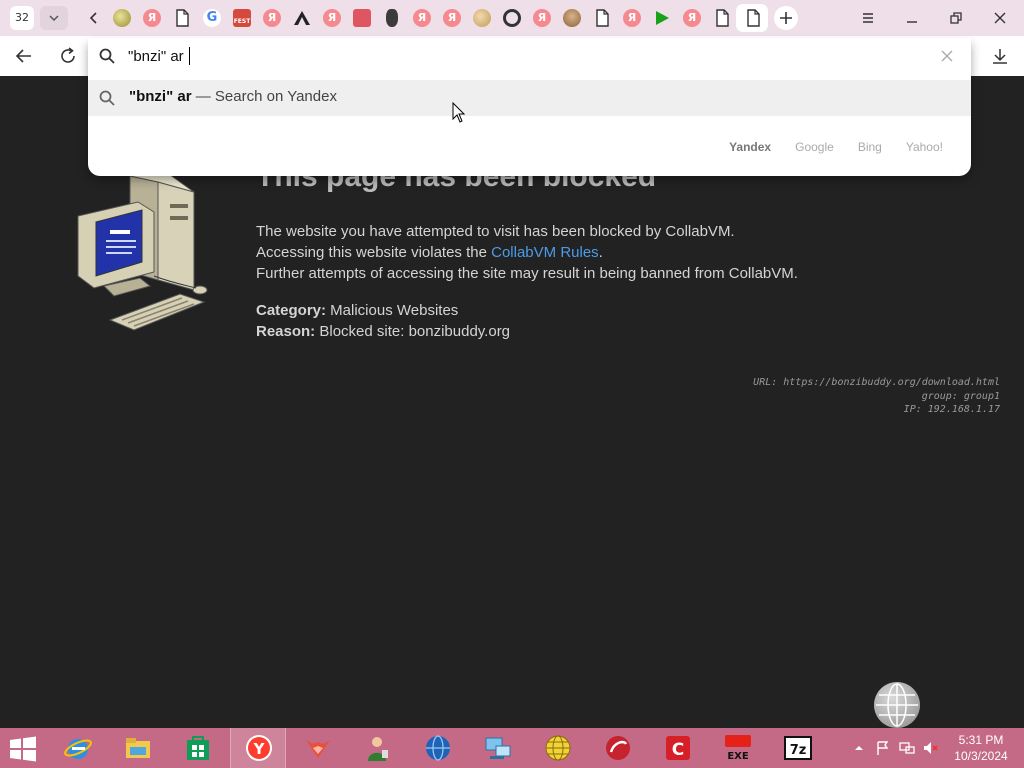 Image resolution: width=1024 pixels, height=768 pixels. What do you see at coordinates (242, 18) in the screenshot?
I see `tab: FEST` at bounding box center [242, 18].